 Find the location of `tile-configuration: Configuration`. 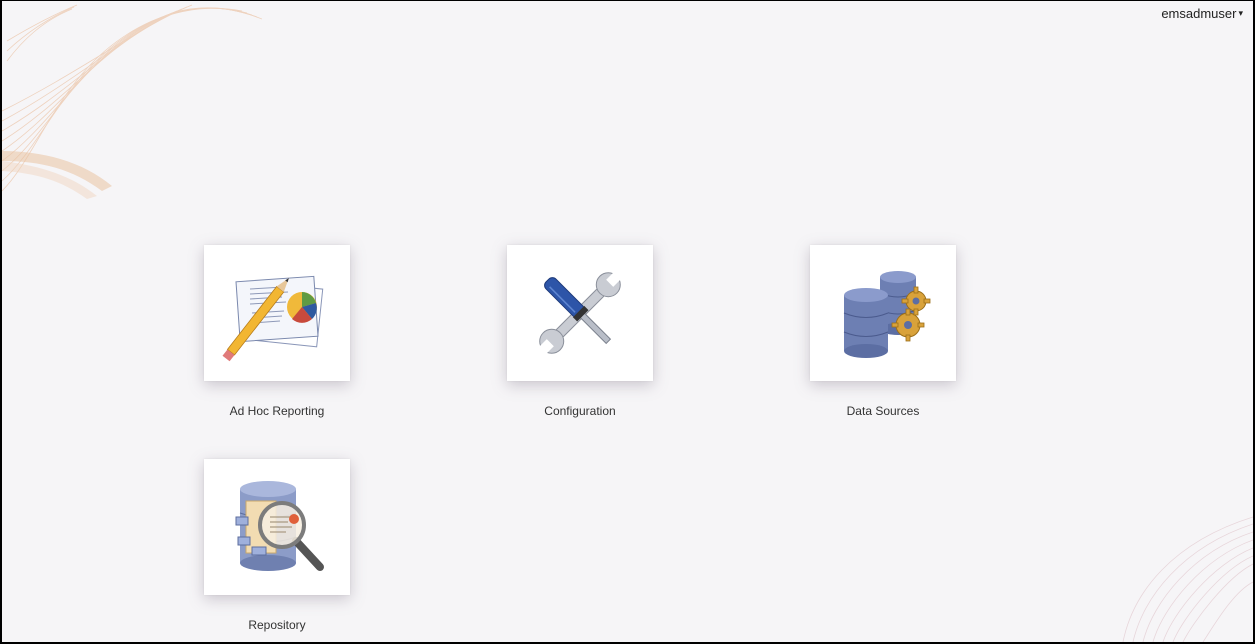

tile-configuration: Configuration is located at coordinates (580, 345).